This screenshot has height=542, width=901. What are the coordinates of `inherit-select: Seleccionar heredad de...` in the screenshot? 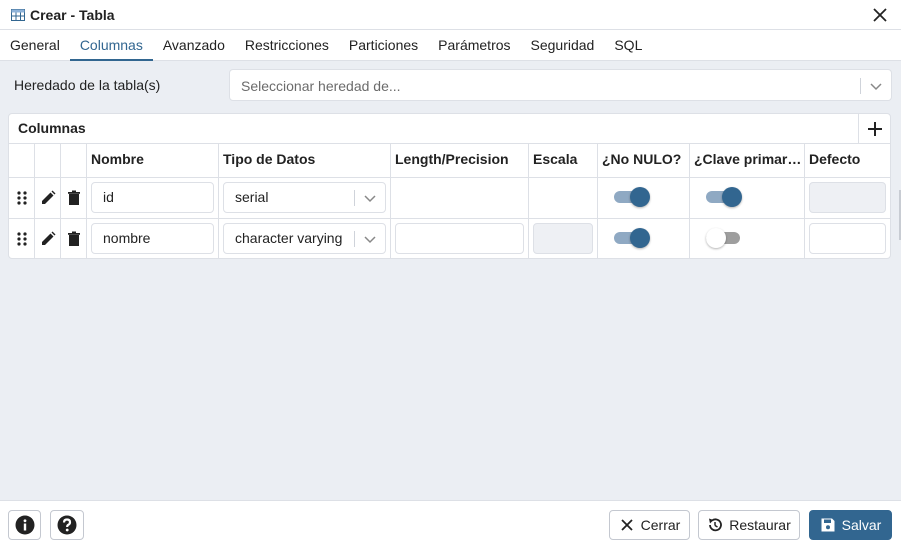 It's located at (560, 85).